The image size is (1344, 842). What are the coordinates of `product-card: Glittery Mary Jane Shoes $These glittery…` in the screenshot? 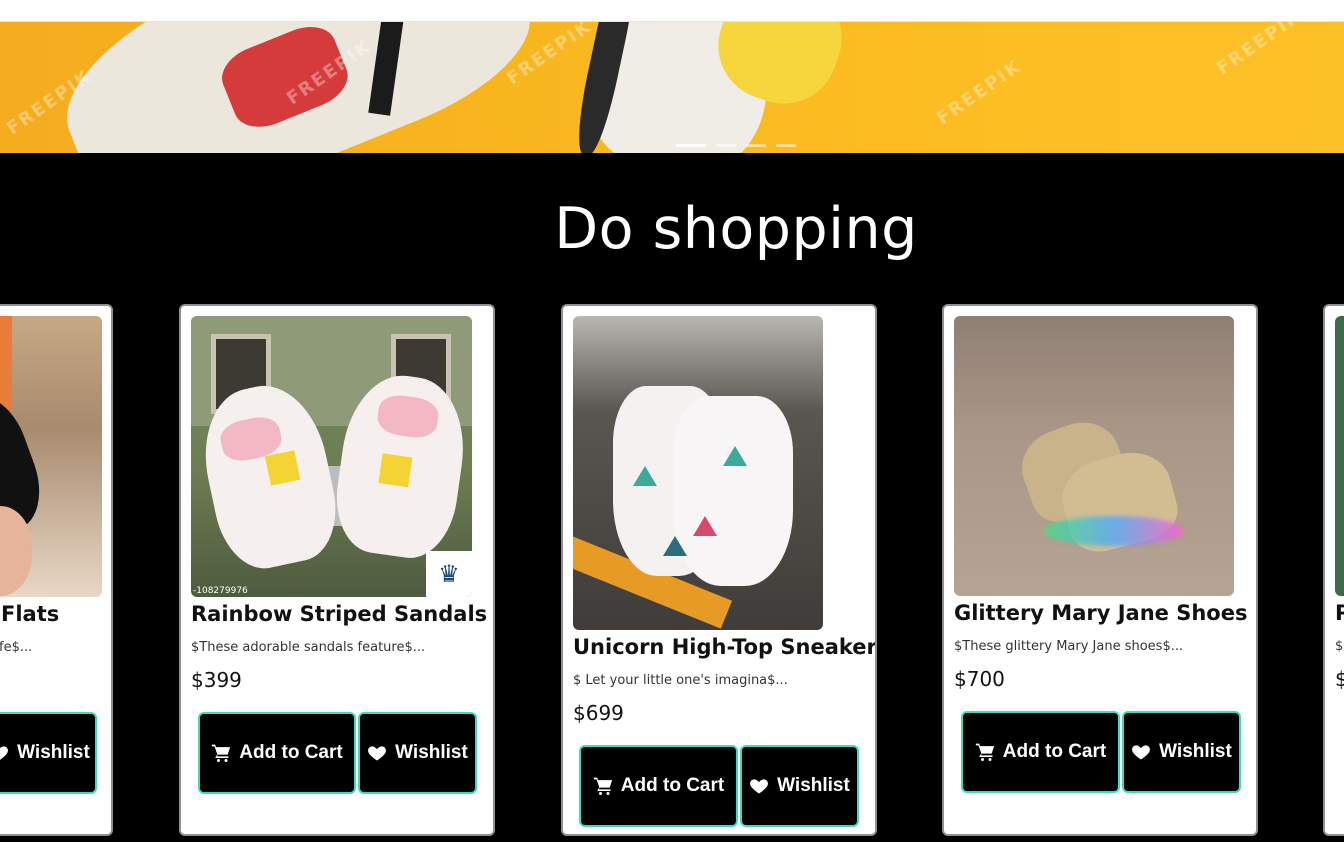 It's located at (1100, 570).